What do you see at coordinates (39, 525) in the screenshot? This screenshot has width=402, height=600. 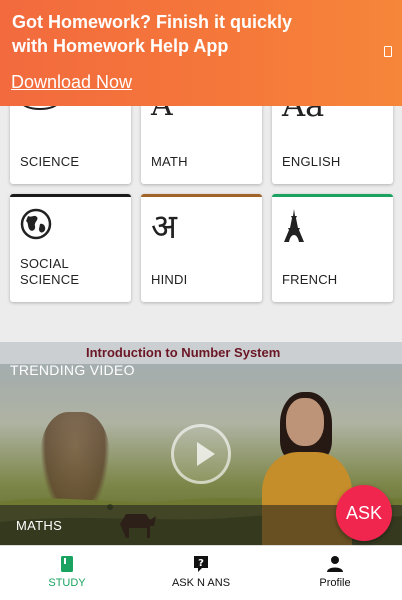 I see `video-subject: MATHS` at bounding box center [39, 525].